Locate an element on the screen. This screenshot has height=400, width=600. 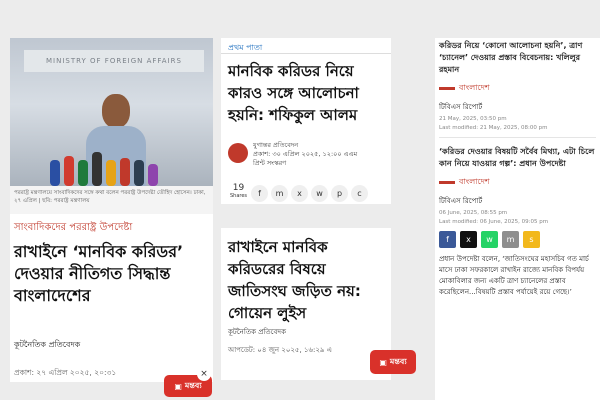
update-date: আপডেট: ০৪ জুন ২০২৫, ১৬:২৯ এ is located at coordinates (280, 350).